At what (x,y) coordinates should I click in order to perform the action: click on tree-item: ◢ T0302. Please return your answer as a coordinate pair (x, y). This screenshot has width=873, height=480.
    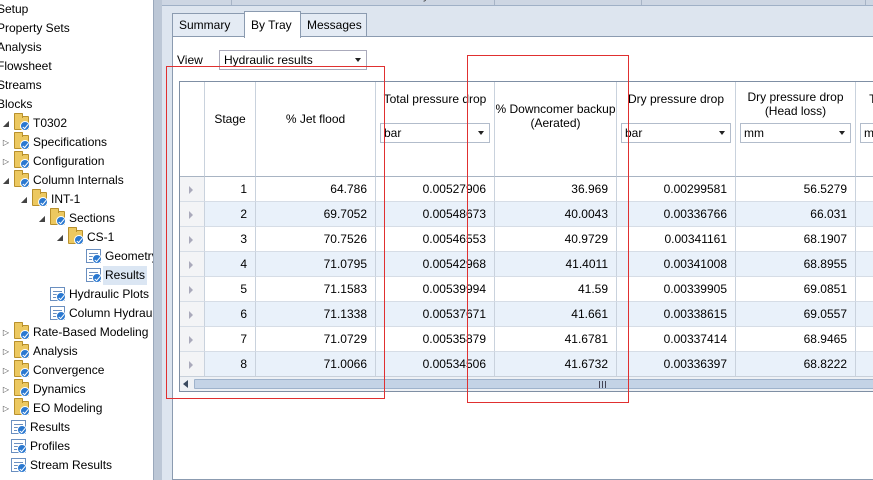
    Looking at the image, I should click on (76, 123).